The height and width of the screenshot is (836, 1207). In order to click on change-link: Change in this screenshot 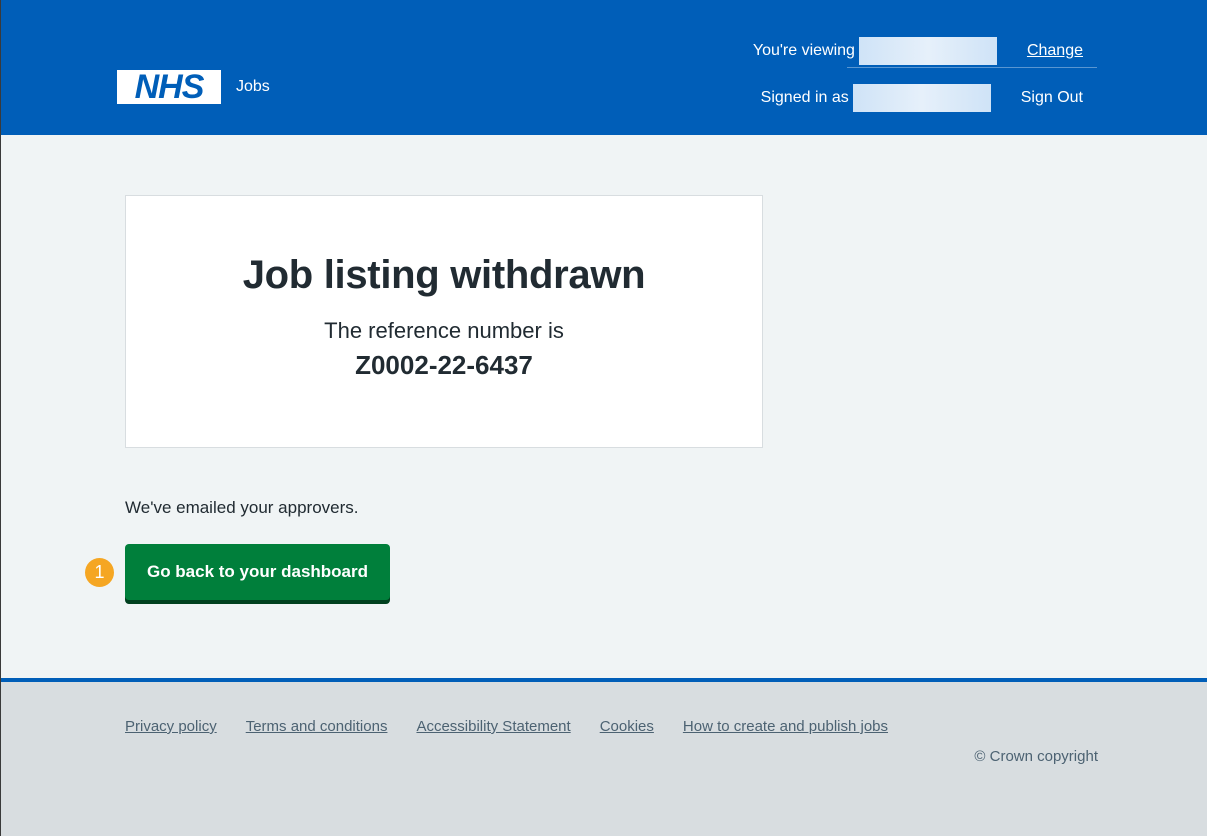, I will do `click(1055, 51)`.